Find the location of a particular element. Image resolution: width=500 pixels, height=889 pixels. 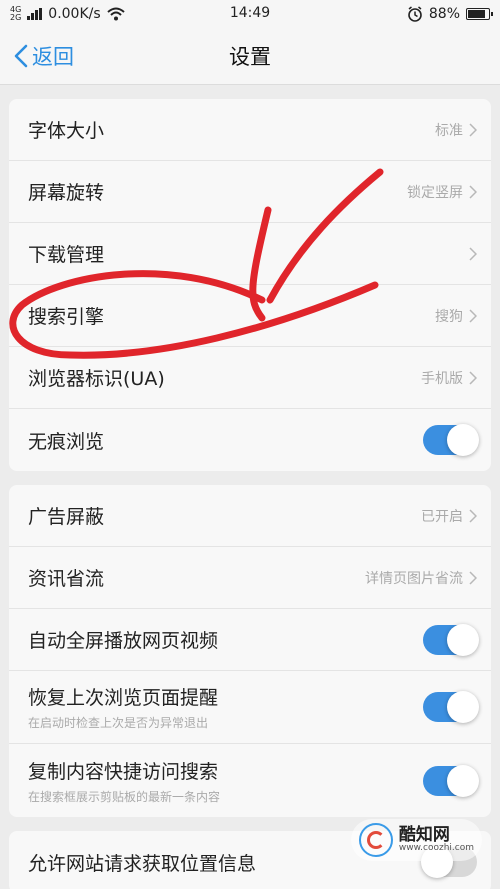

settings-row: 广告屏蔽 已开启 is located at coordinates (250, 516).